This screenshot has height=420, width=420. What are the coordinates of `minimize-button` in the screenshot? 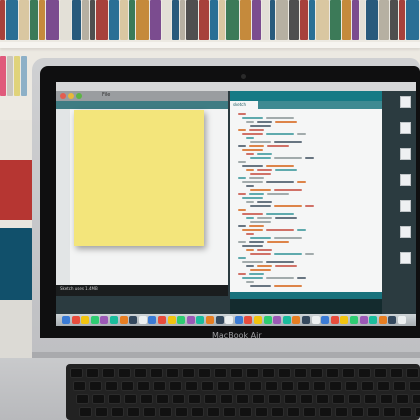 It's located at (71, 96).